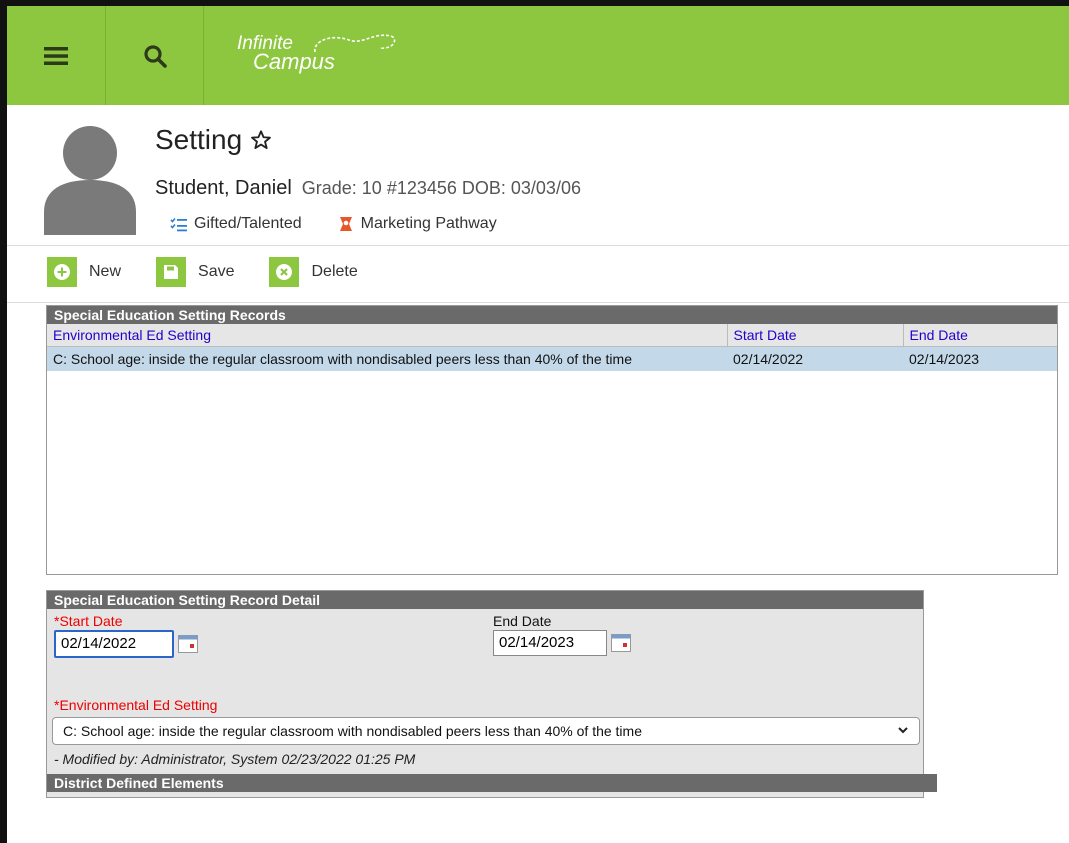 The height and width of the screenshot is (843, 1069). I want to click on search-button, so click(154, 55).